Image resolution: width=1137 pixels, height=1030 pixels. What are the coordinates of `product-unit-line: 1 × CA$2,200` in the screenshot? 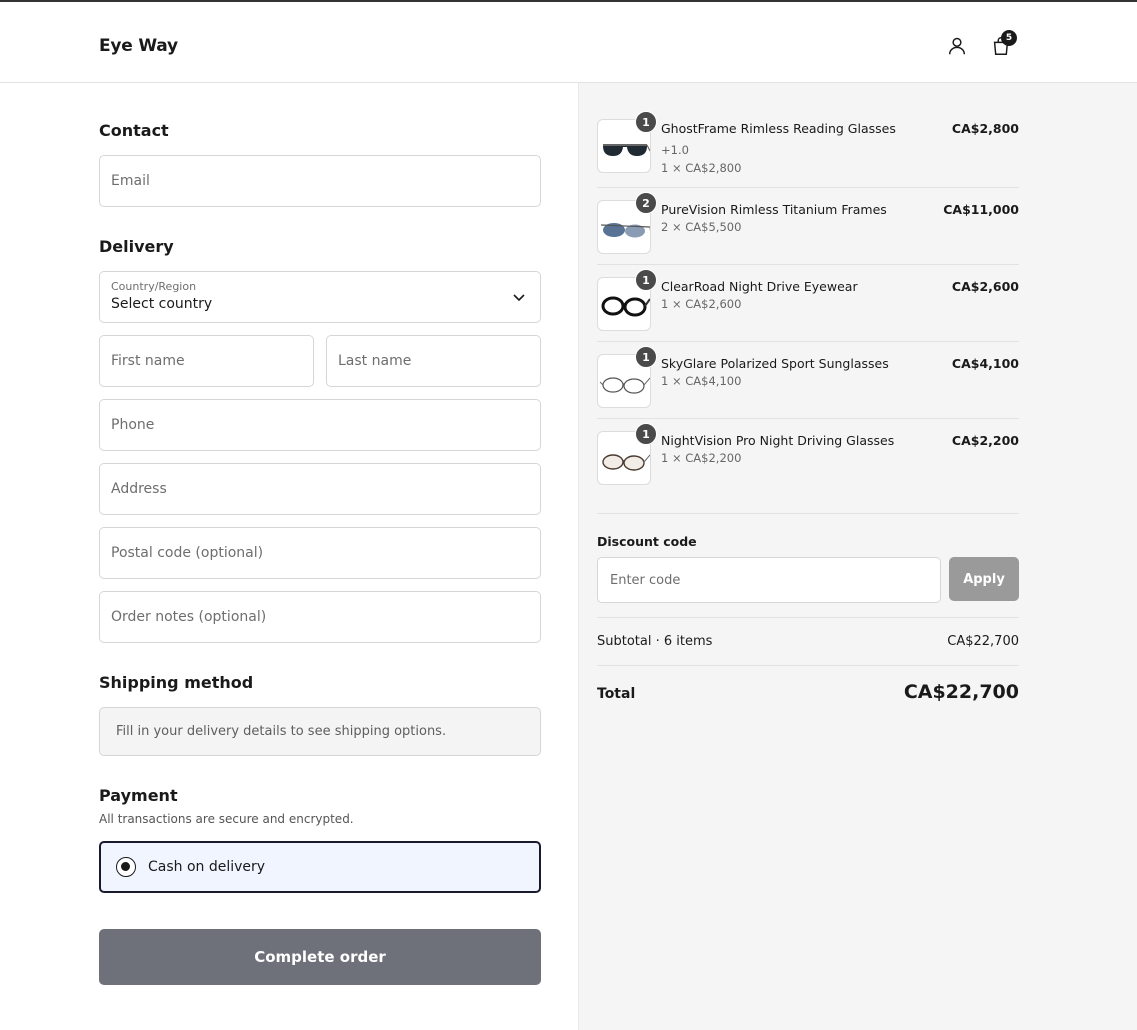 It's located at (701, 458).